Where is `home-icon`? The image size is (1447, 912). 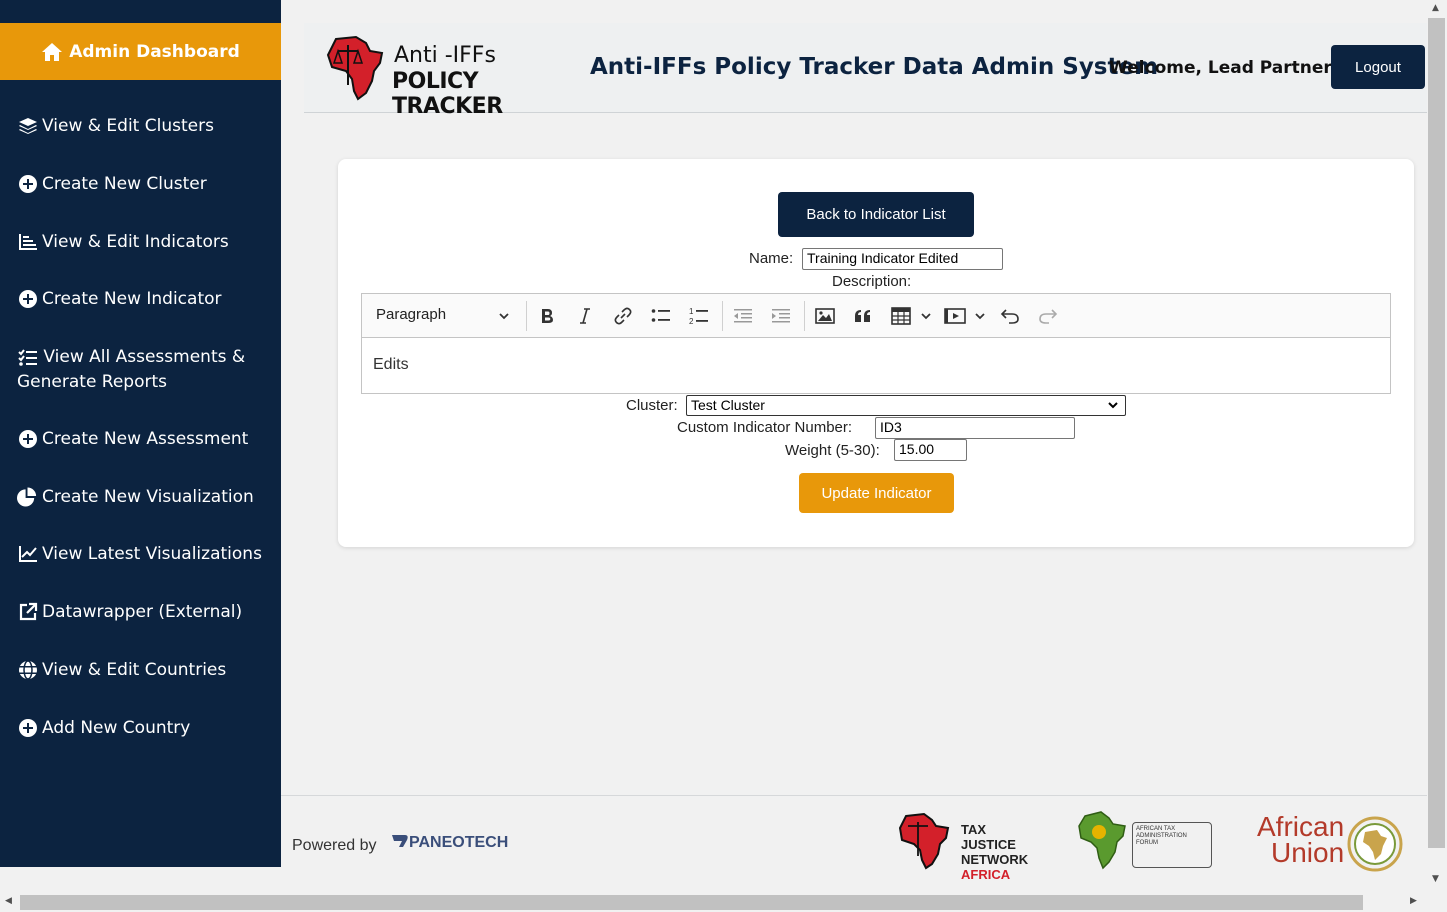
home-icon is located at coordinates (52, 51).